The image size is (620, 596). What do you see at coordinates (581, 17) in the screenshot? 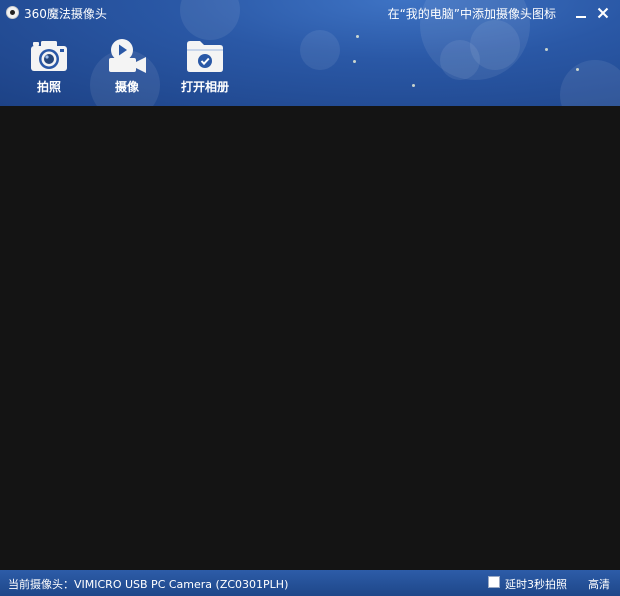
I see `minimize-icon` at bounding box center [581, 17].